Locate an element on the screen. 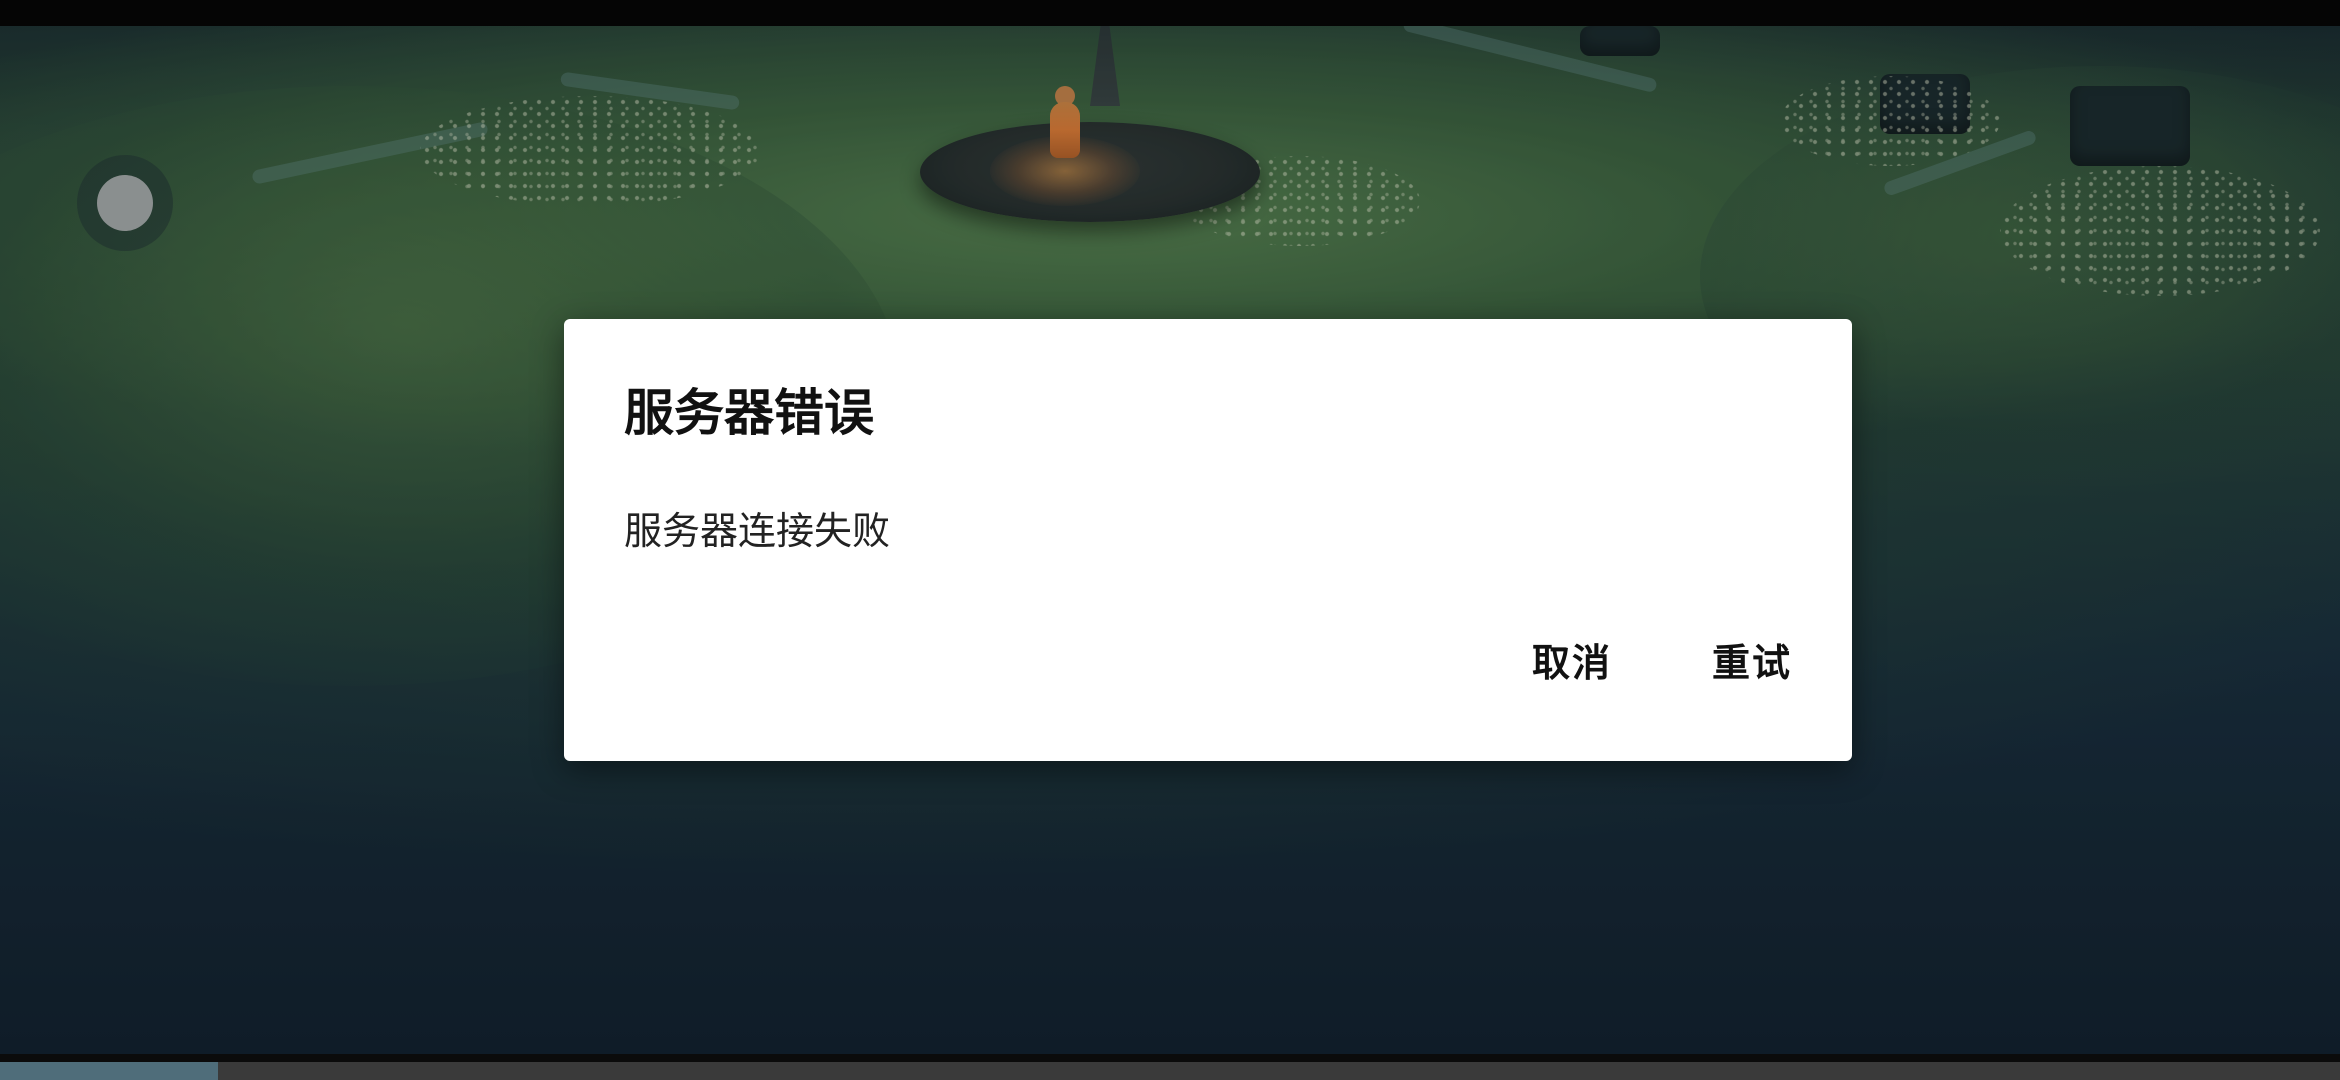 The height and width of the screenshot is (1080, 2340). joystick-icon is located at coordinates (125, 203).